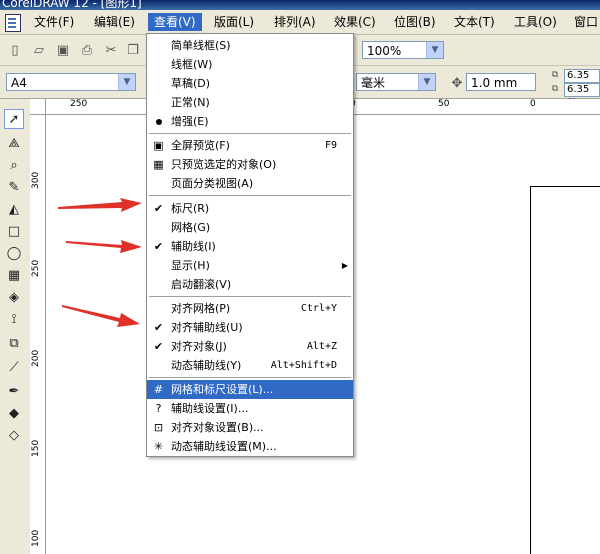 The image size is (600, 554). Describe the element at coordinates (36, 358) in the screenshot. I see `ruler-label: 200` at that location.